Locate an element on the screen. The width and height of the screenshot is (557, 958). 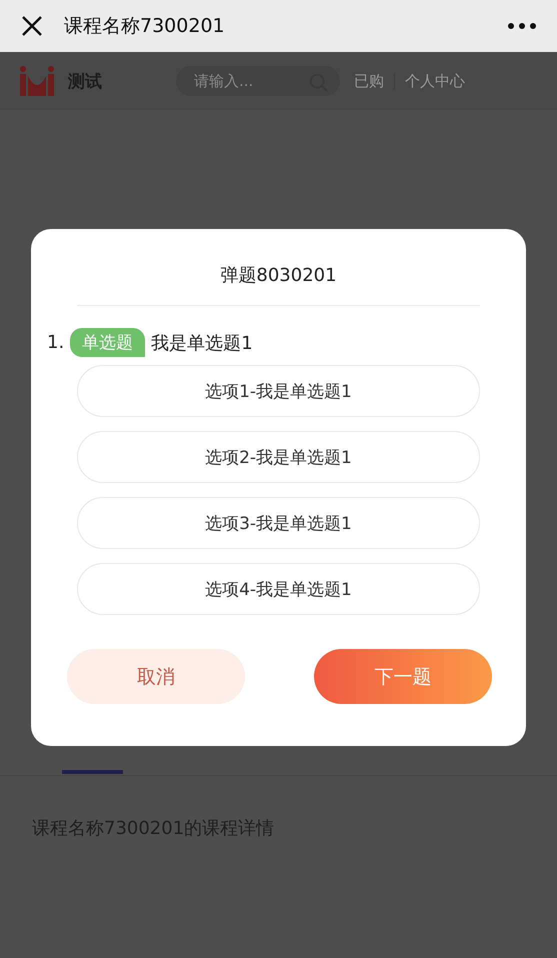
cancel-button: 取消 is located at coordinates (156, 676).